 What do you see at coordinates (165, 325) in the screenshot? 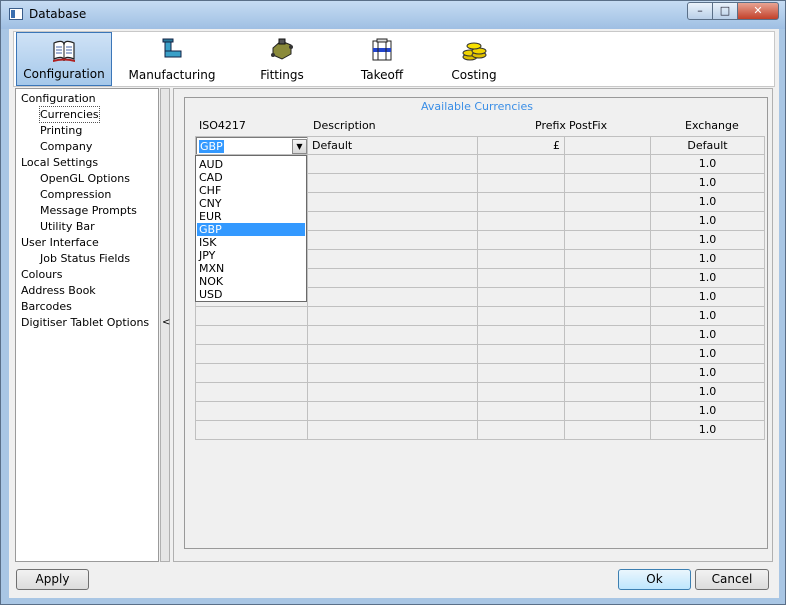
I see `panel-splitter: <` at bounding box center [165, 325].